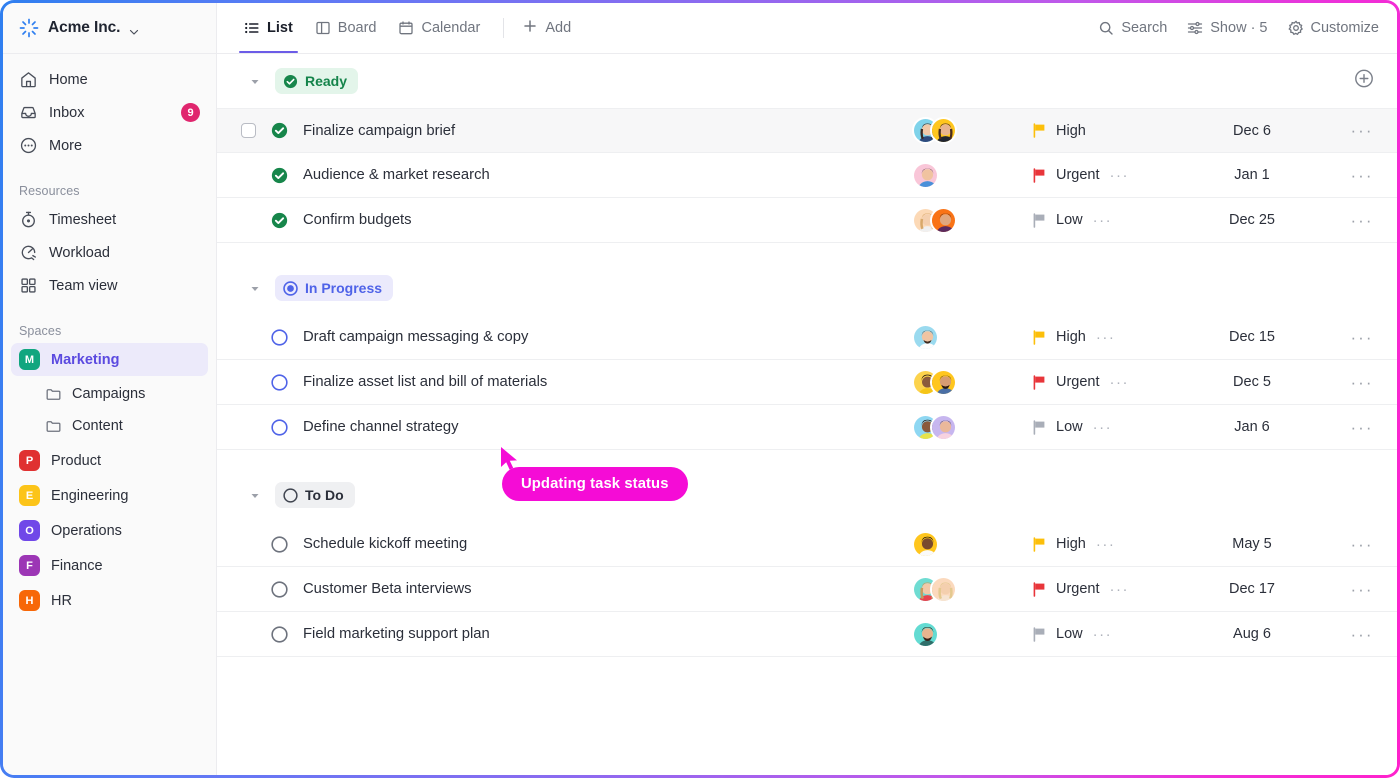 The height and width of the screenshot is (778, 1400). I want to click on table-row: Finalize campaign brief High Dec 6 ···, so click(807, 130).